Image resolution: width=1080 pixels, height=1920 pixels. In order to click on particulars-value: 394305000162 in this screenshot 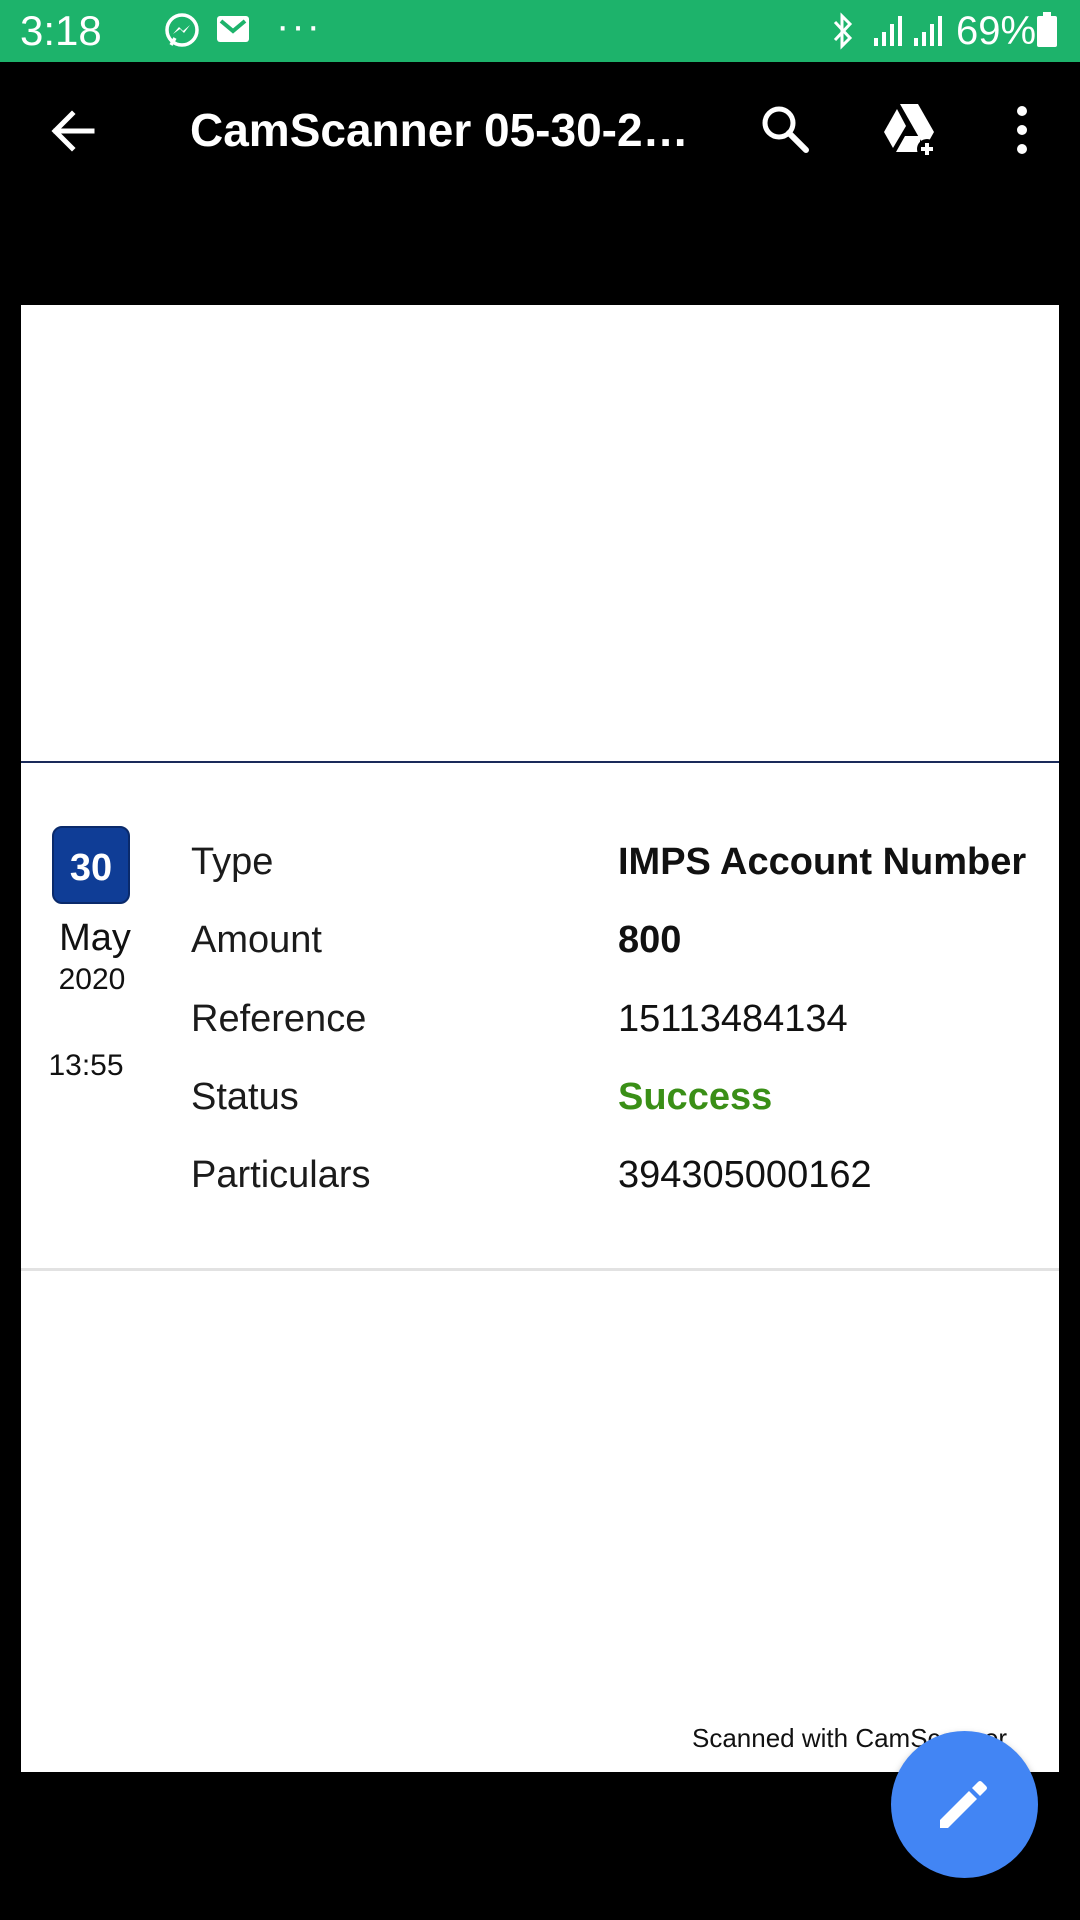, I will do `click(745, 1175)`.